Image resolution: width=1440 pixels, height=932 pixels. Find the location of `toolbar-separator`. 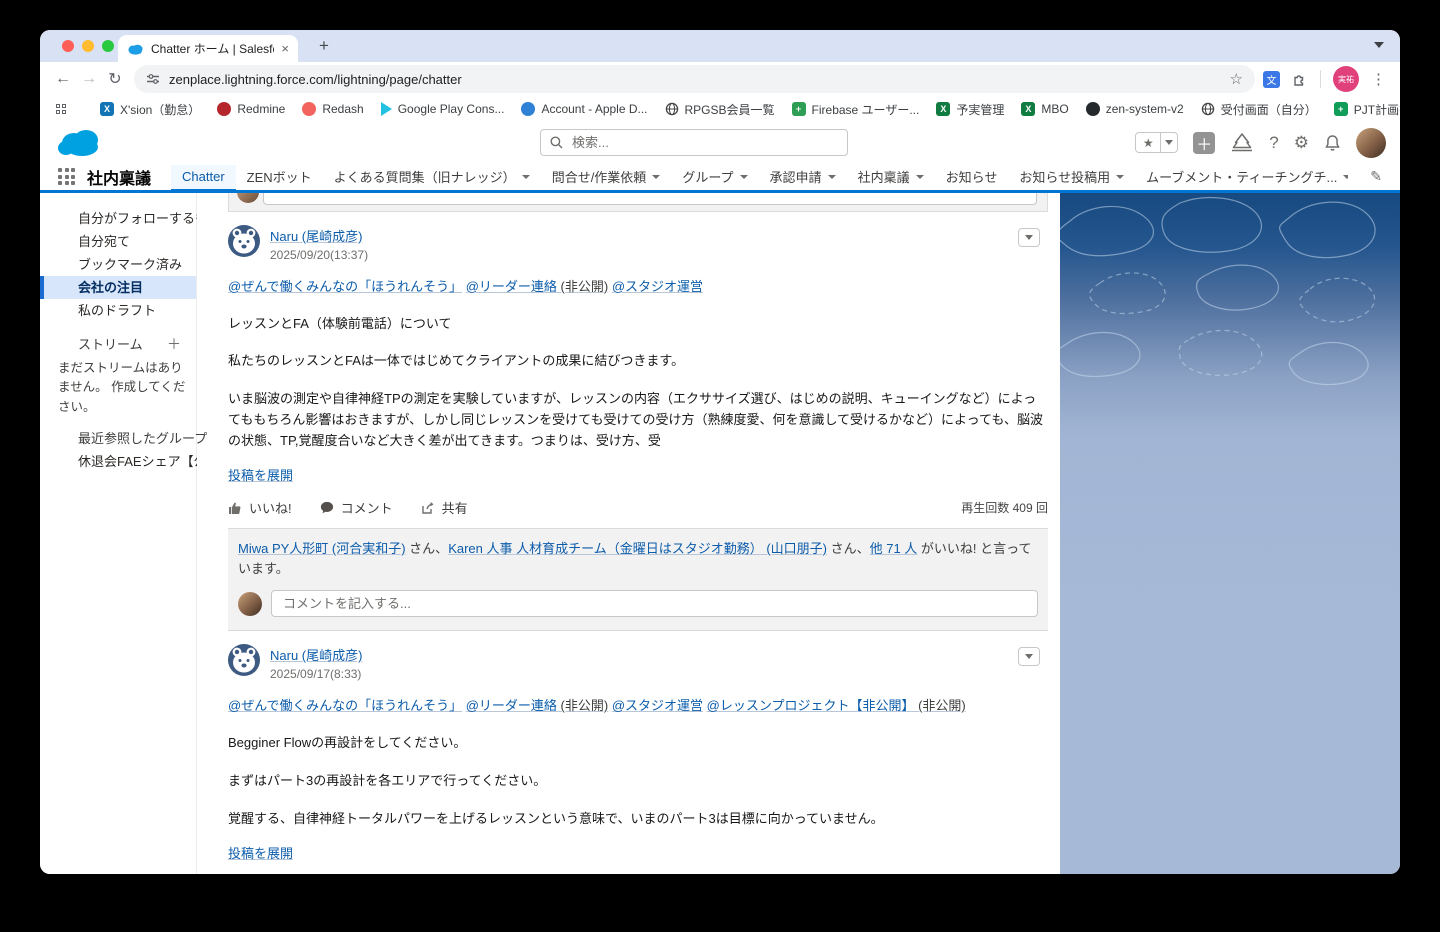

toolbar-separator is located at coordinates (1320, 79).